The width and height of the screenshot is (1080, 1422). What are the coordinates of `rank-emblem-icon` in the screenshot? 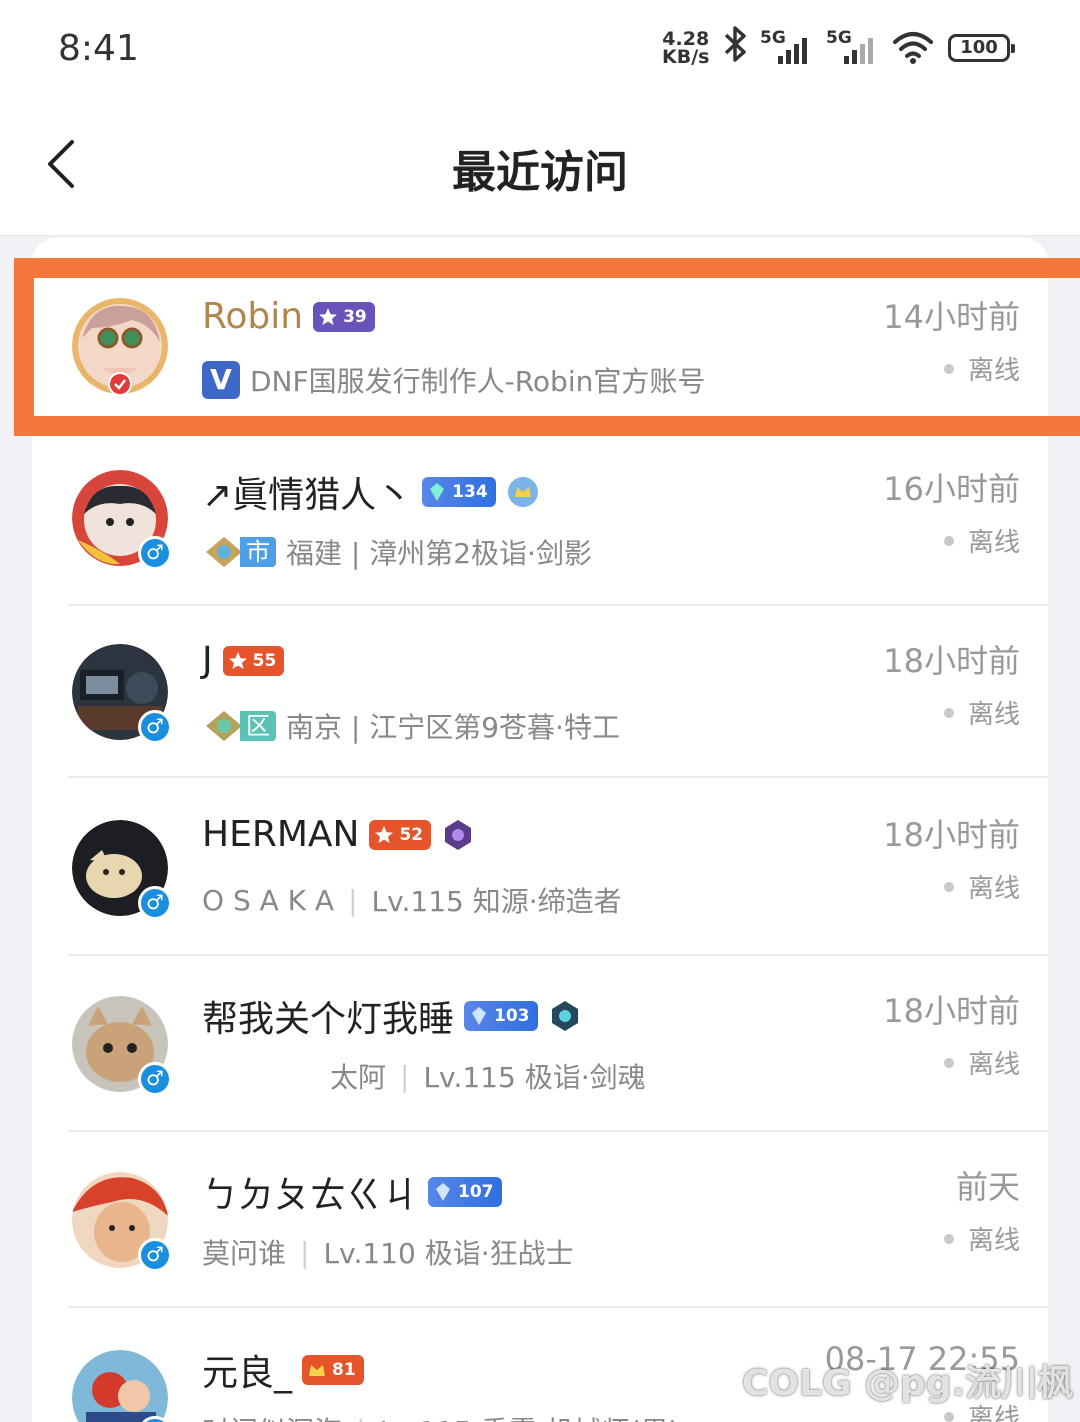 It's located at (564, 1016).